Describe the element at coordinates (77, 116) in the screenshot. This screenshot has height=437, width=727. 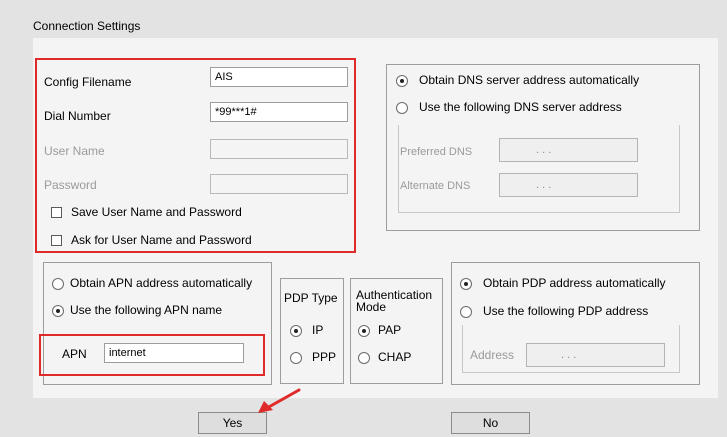
I see `dial-number-label: Dial Number` at that location.